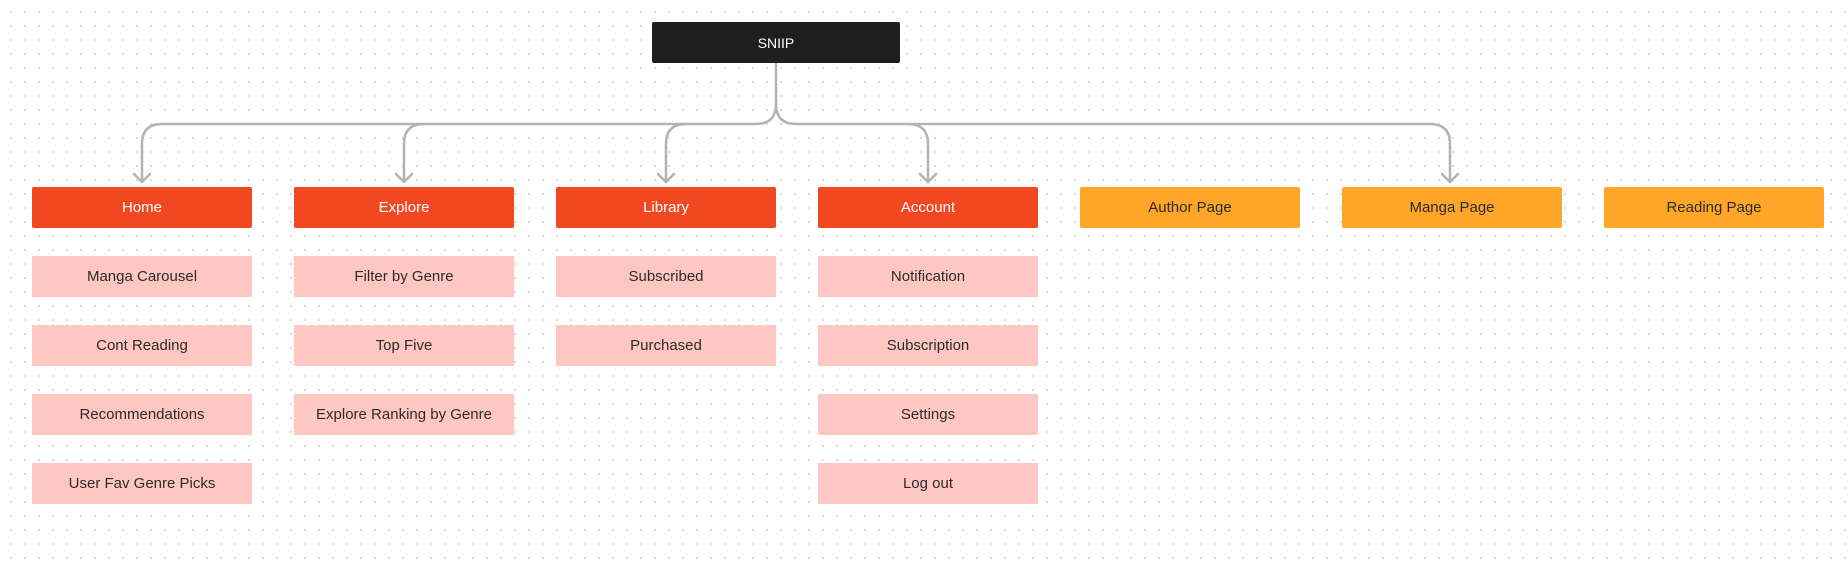 The width and height of the screenshot is (1848, 567). What do you see at coordinates (1190, 207) in the screenshot?
I see `section-node-author-page: Author Page` at bounding box center [1190, 207].